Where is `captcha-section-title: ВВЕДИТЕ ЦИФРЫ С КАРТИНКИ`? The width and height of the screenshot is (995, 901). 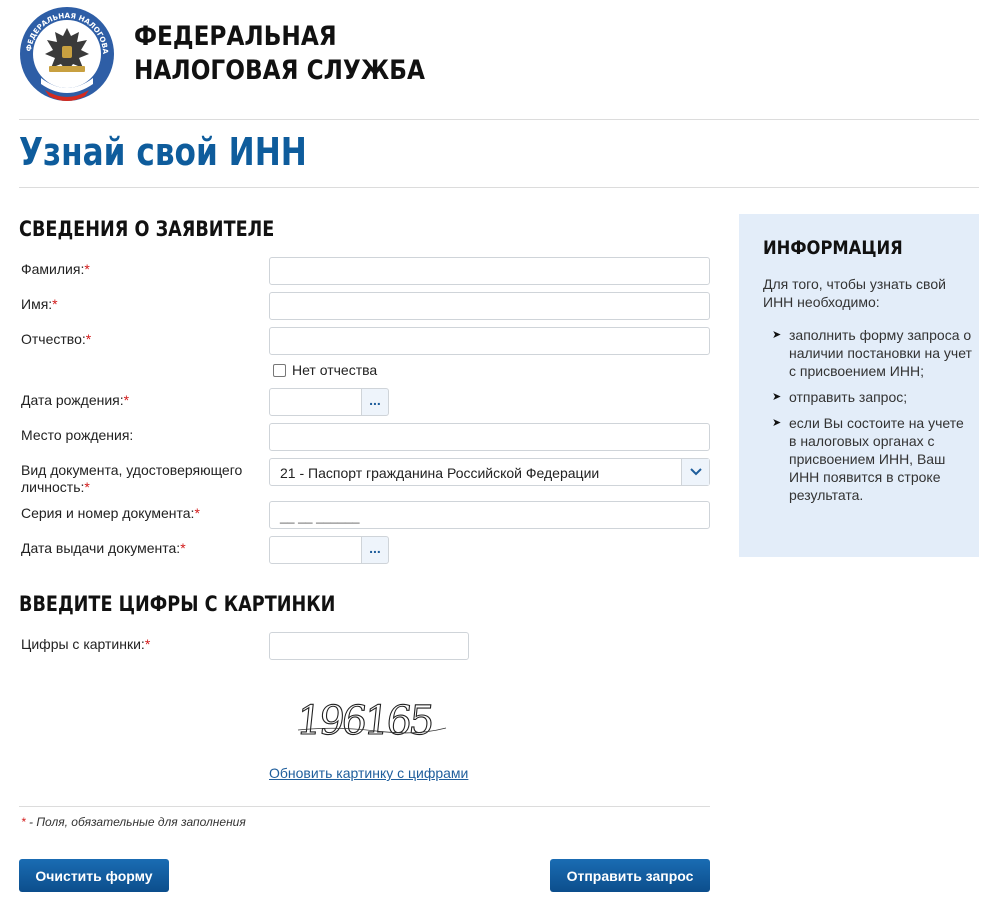
captcha-section-title: ВВЕДИТЕ ЦИФРЫ С КАРТИНКИ is located at coordinates (177, 604).